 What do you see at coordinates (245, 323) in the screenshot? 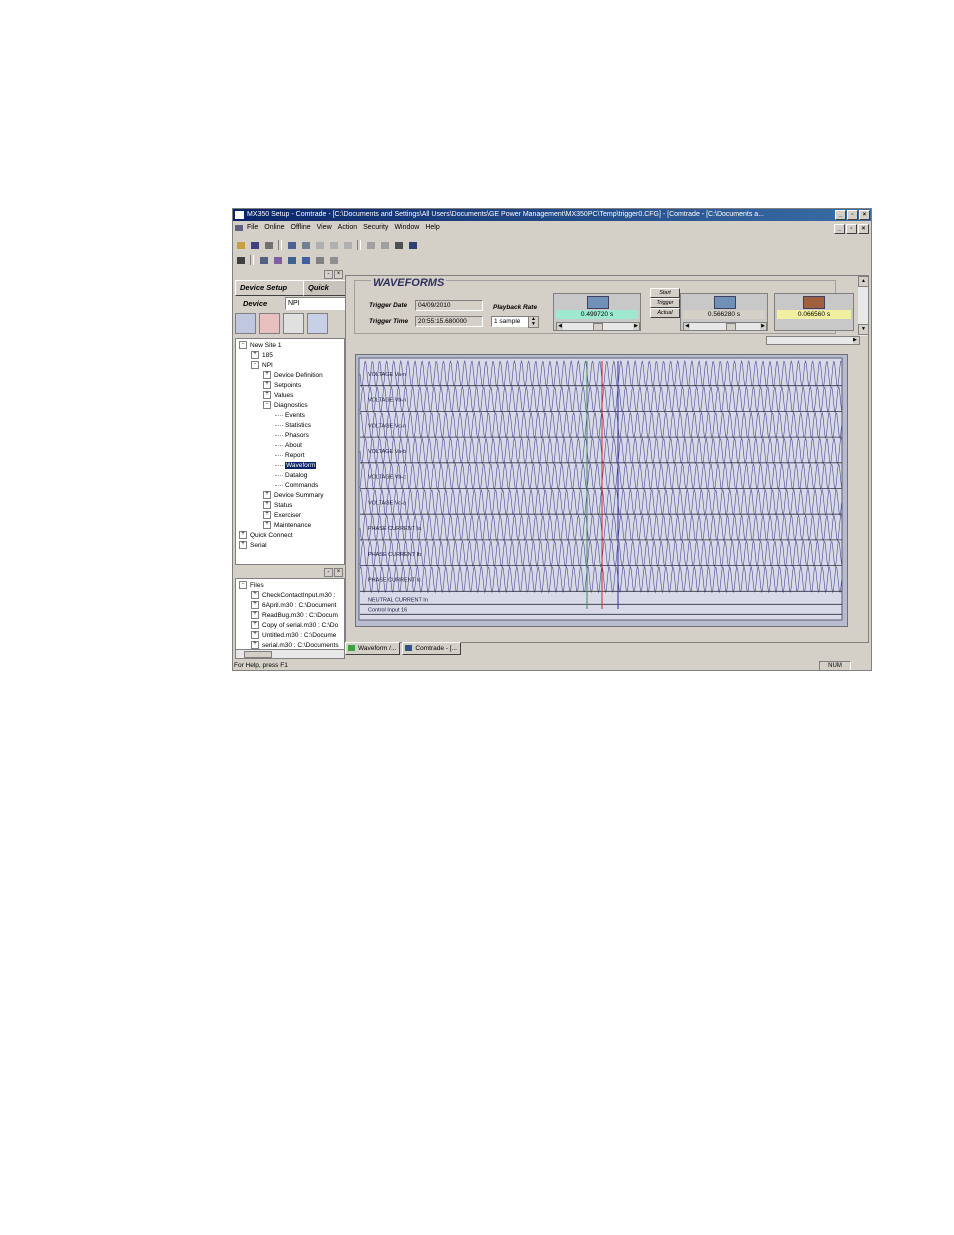
I see `network-icon` at bounding box center [245, 323].